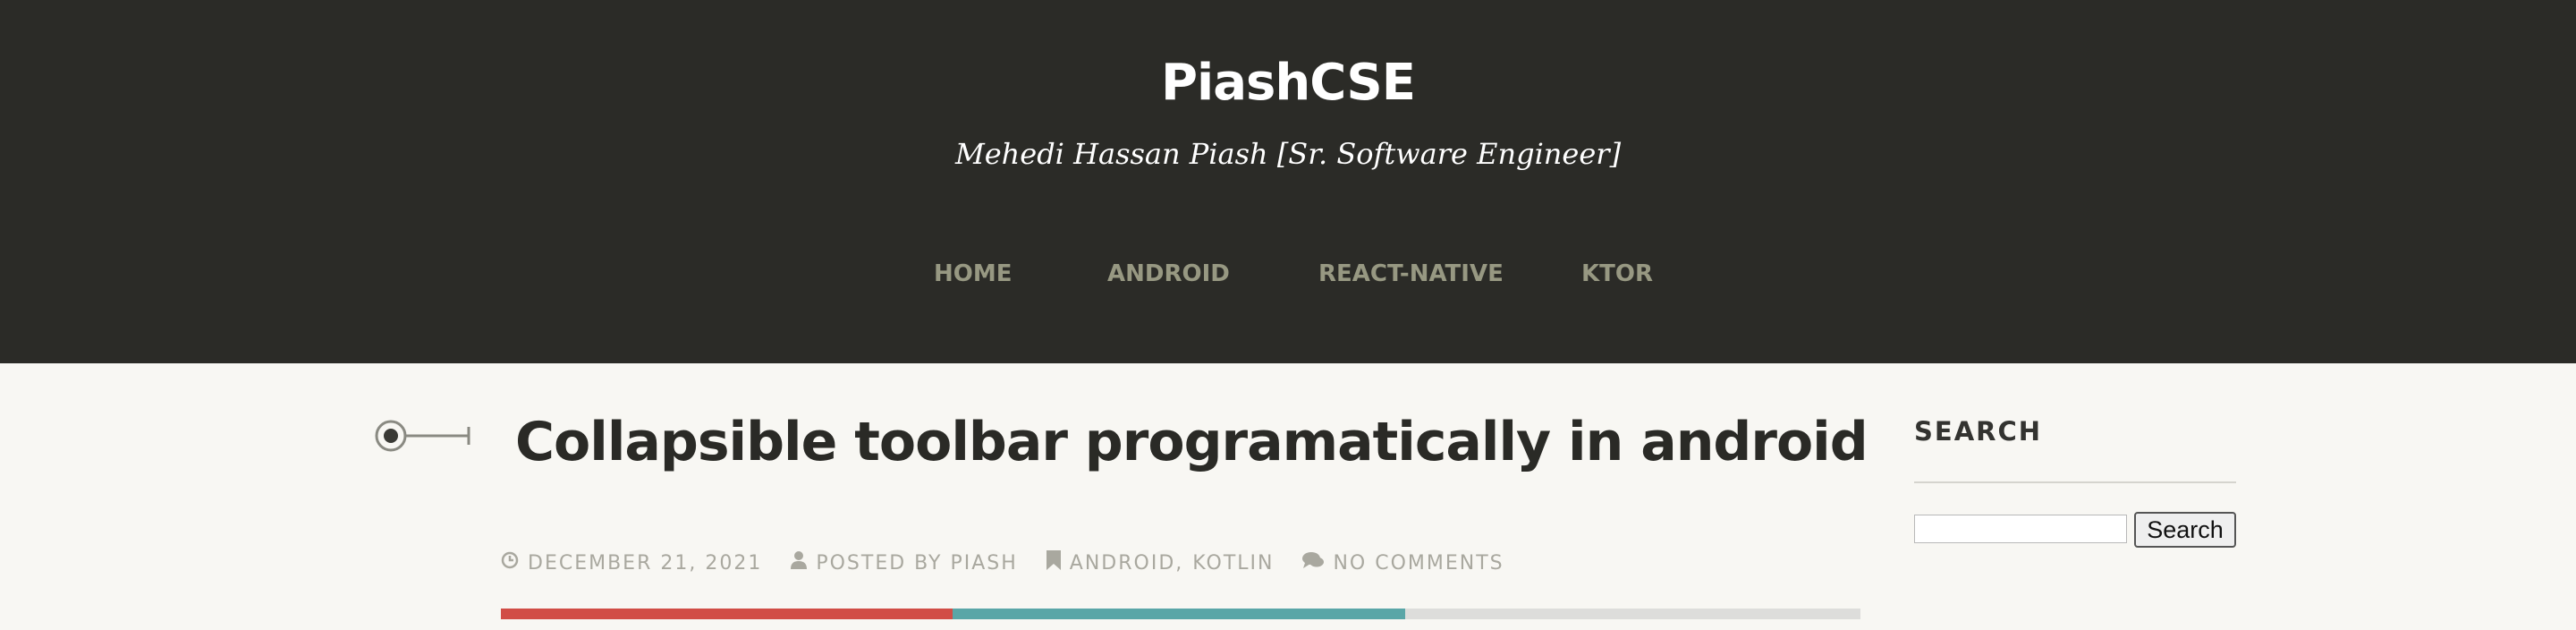  I want to click on clock-icon, so click(510, 563).